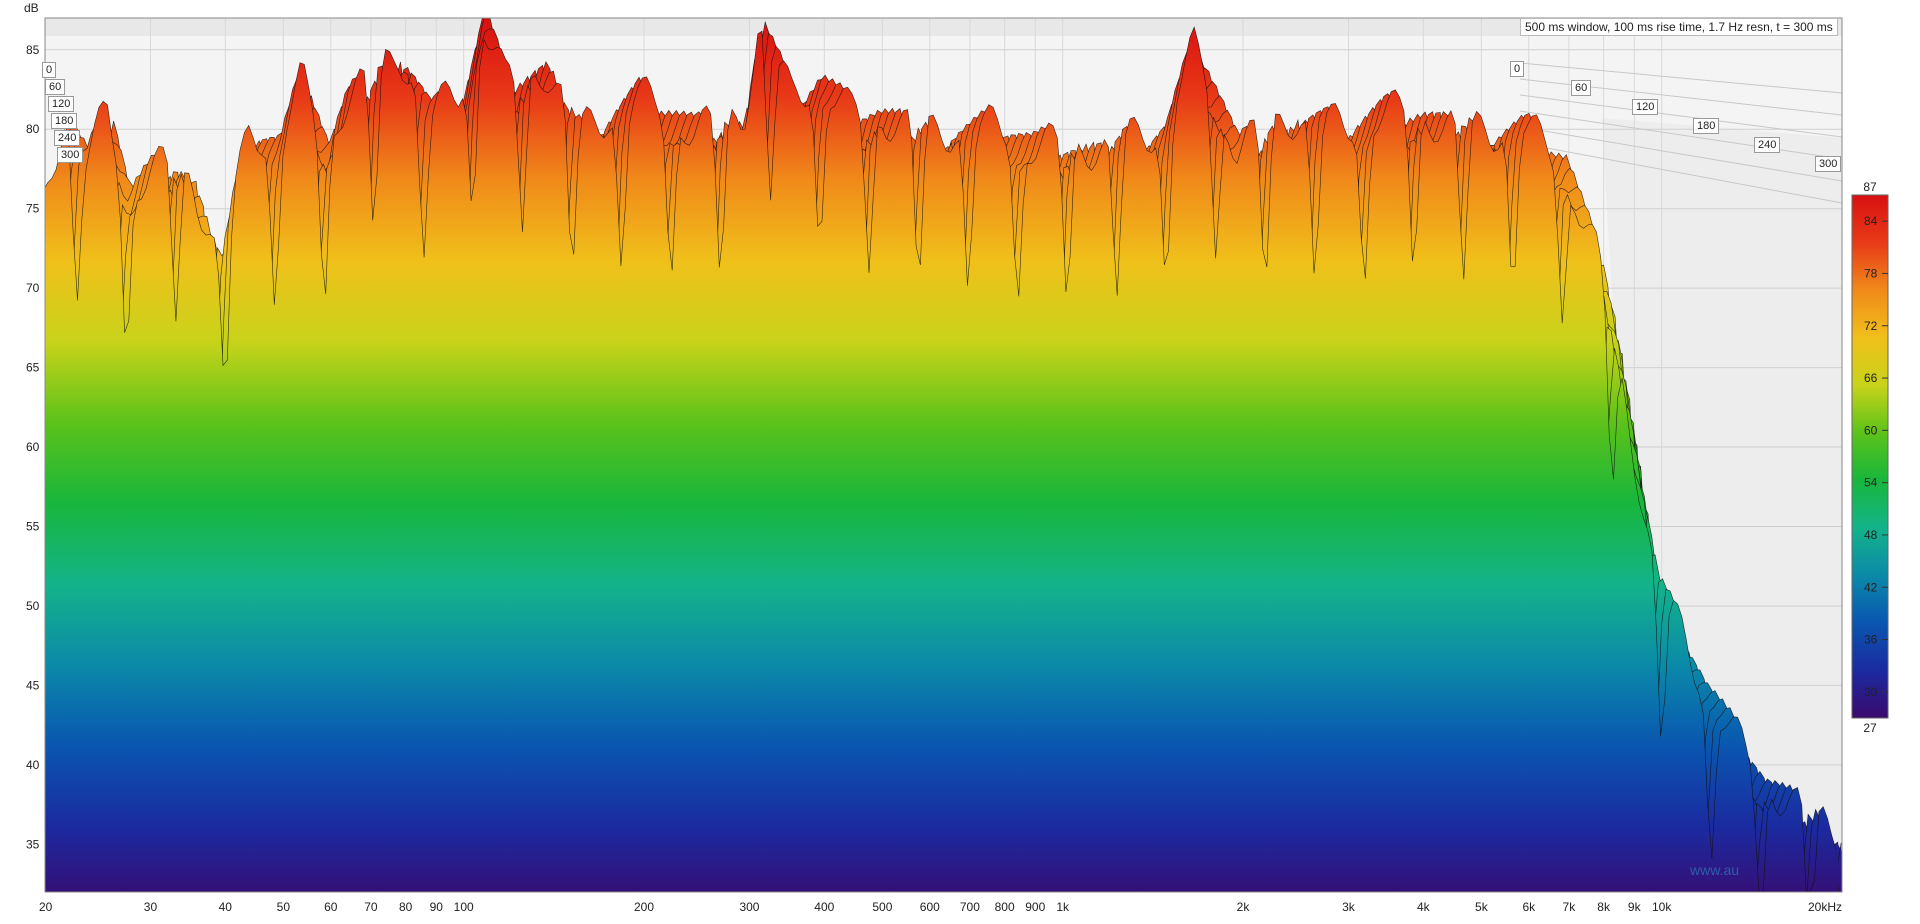 This screenshot has height=924, width=1920. Describe the element at coordinates (1871, 273) in the screenshot. I see `color-bar-tick-label: 78` at that location.